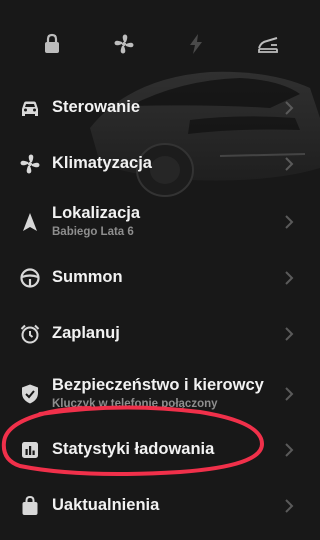 Image resolution: width=320 pixels, height=540 pixels. What do you see at coordinates (30, 506) in the screenshot?
I see `shopping-bag-icon` at bounding box center [30, 506].